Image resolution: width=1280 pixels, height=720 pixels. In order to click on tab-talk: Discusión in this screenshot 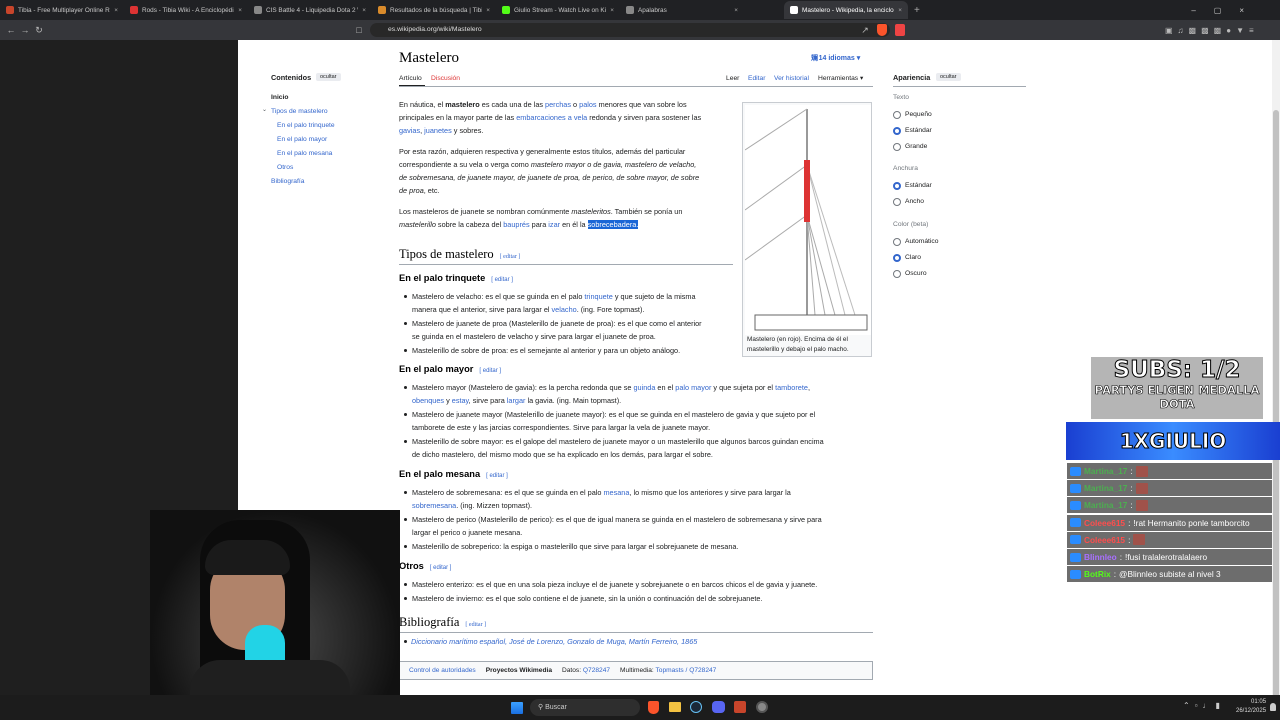, I will do `click(445, 78)`.